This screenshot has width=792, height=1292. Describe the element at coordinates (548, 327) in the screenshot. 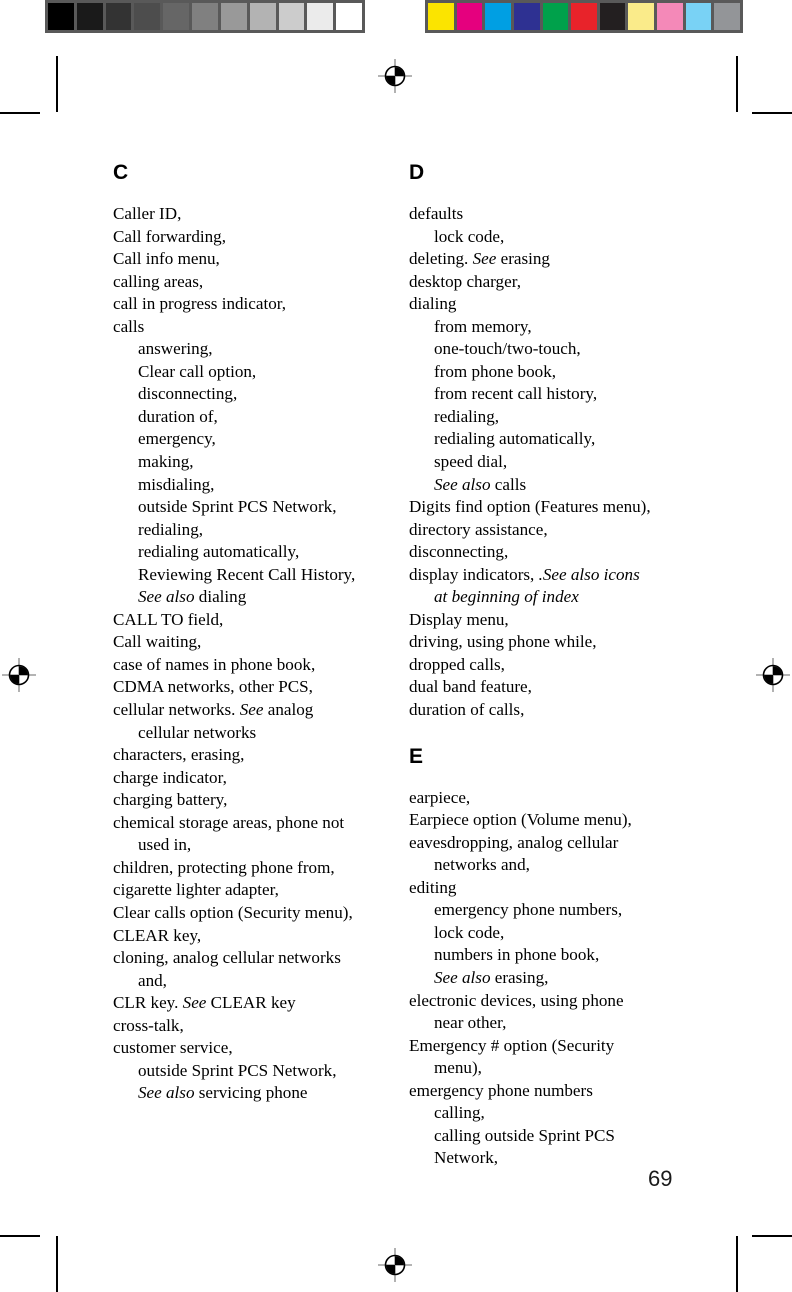

I see `index-entry: from memory,` at that location.